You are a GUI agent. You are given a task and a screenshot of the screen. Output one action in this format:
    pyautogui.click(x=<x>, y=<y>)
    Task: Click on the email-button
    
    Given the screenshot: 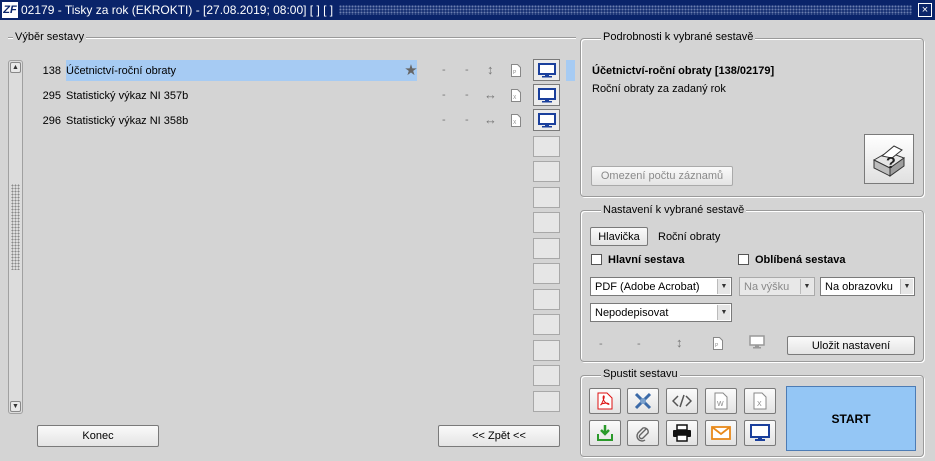 What is the action you would take?
    pyautogui.click(x=721, y=433)
    